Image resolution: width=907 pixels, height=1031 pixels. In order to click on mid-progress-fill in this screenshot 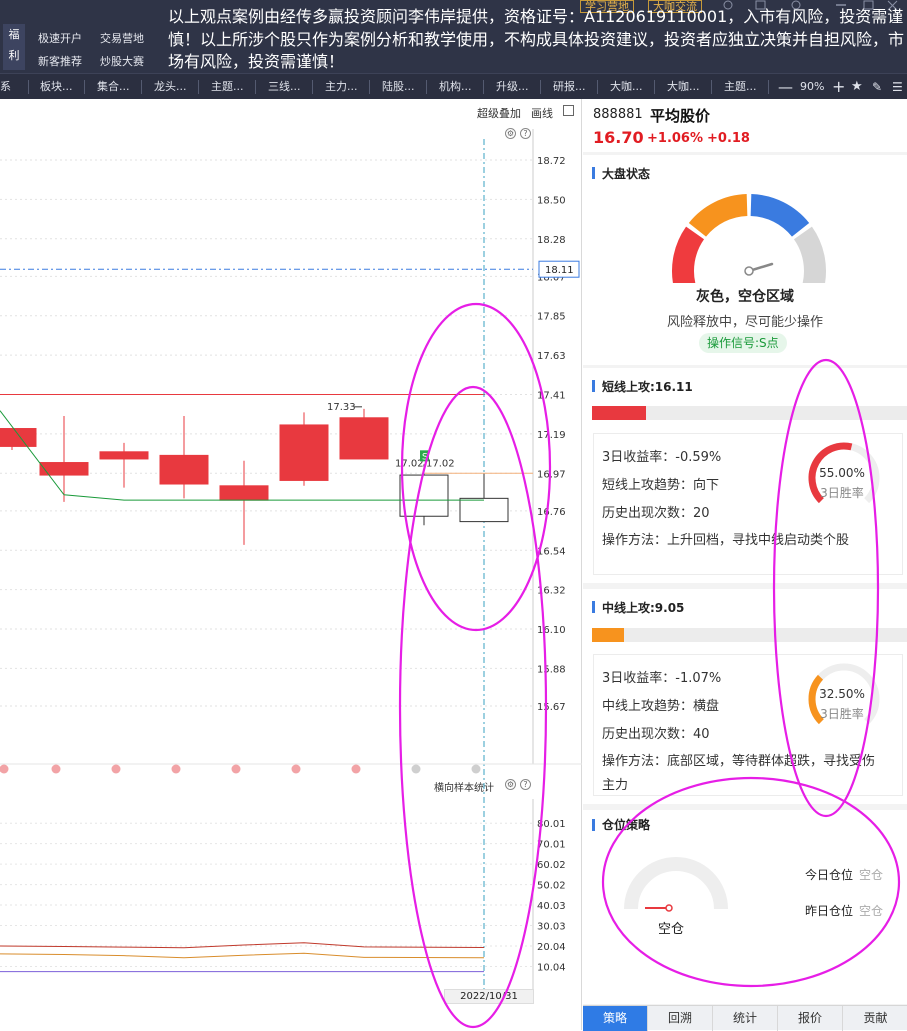, I will do `click(608, 635)`.